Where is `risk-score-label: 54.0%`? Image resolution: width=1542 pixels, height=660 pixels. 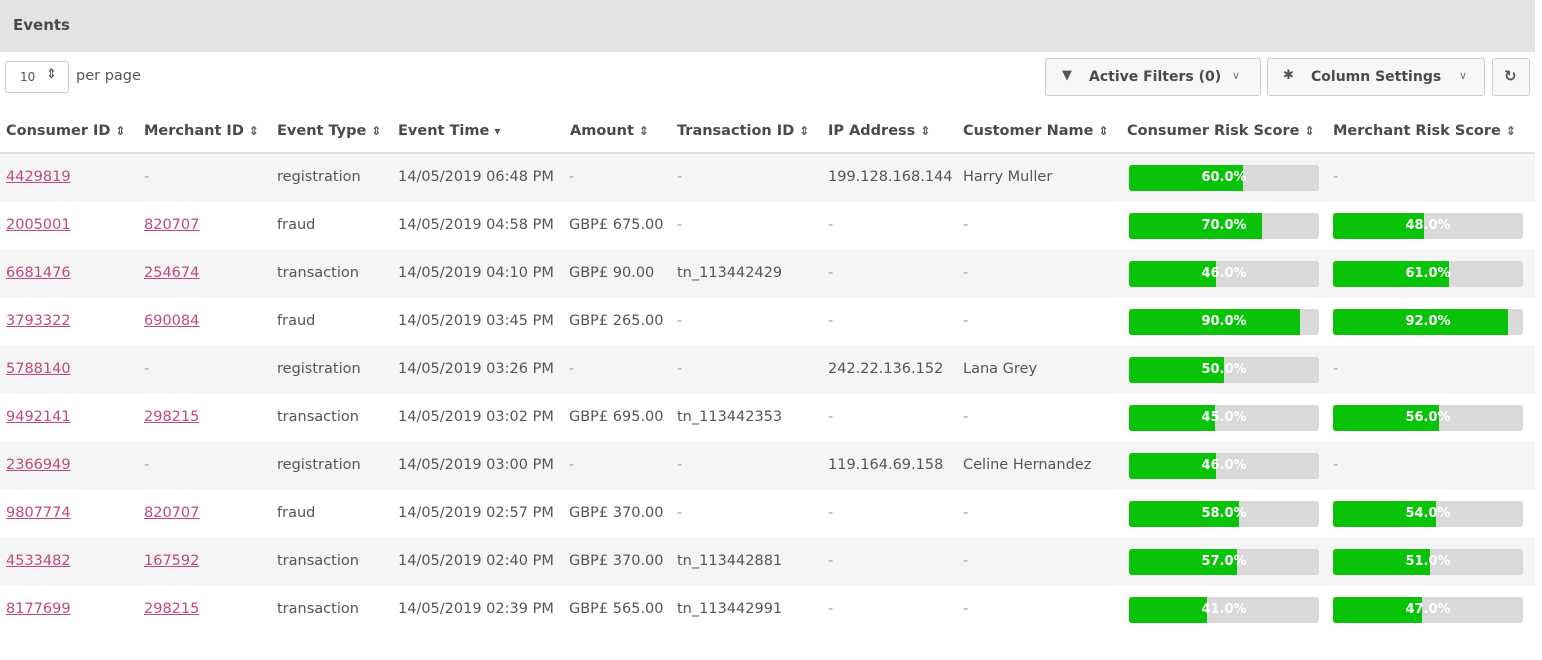 risk-score-label: 54.0% is located at coordinates (1428, 513).